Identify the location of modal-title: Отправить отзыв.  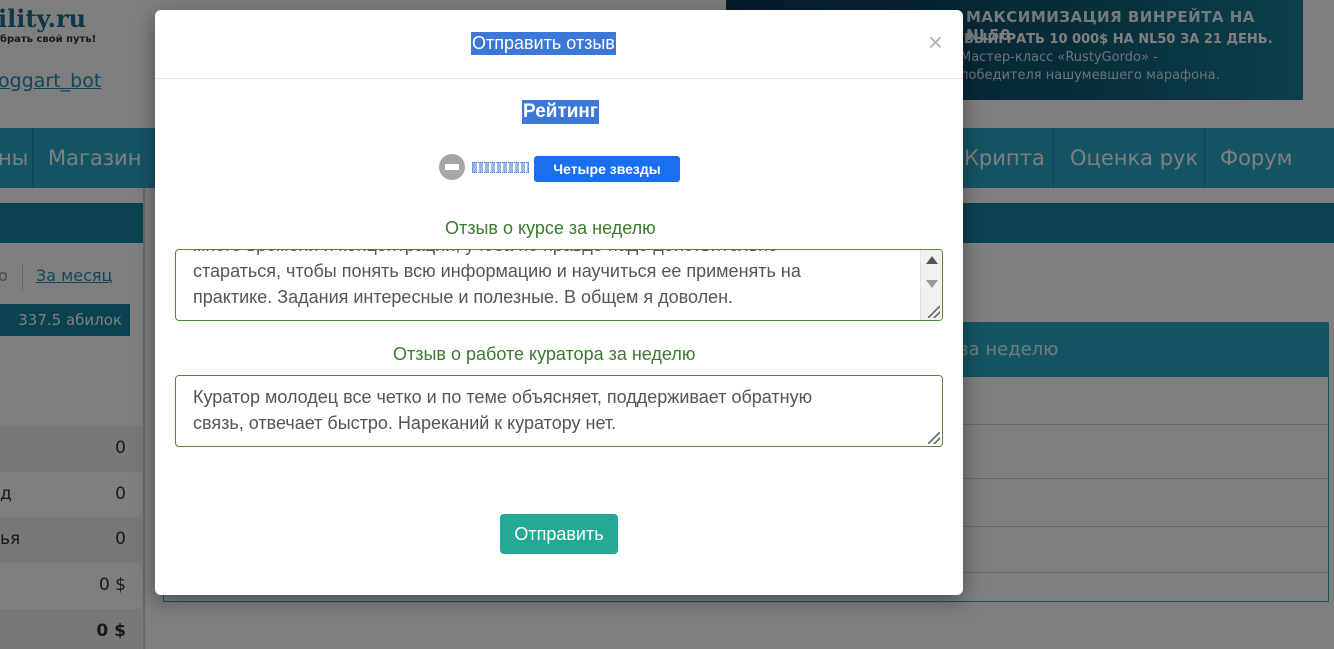
(543, 43).